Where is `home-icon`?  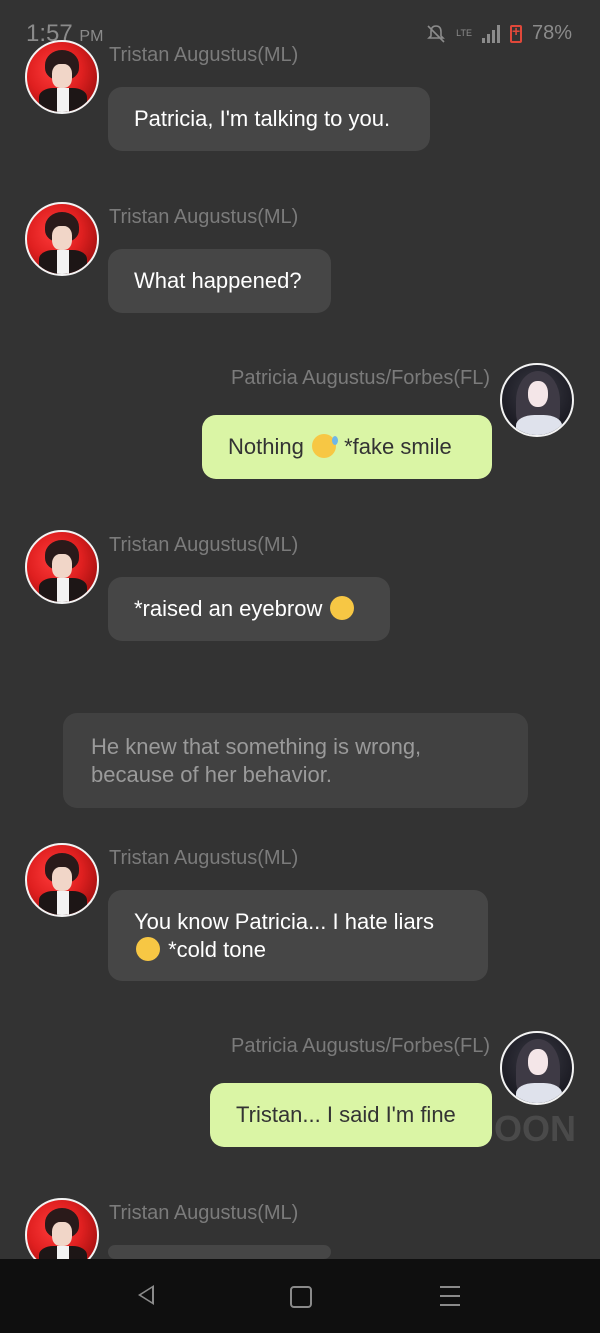
home-icon is located at coordinates (301, 1297).